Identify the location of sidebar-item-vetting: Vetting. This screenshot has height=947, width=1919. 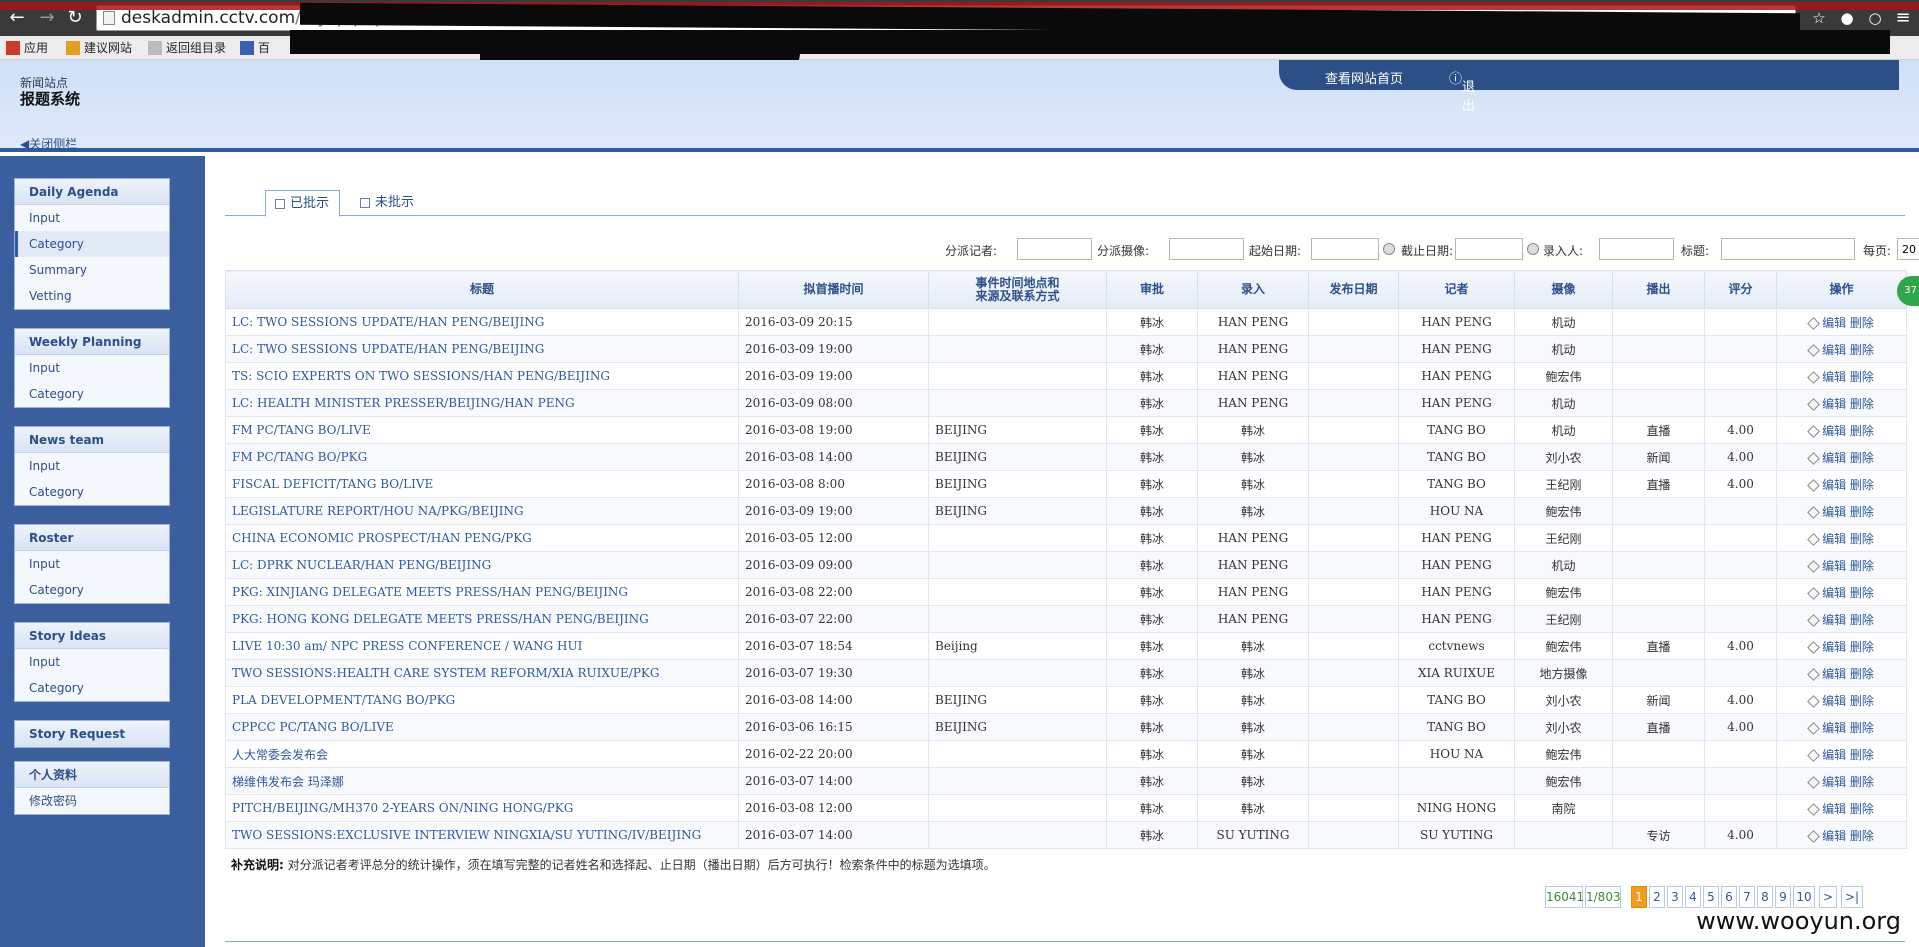
(92, 296).